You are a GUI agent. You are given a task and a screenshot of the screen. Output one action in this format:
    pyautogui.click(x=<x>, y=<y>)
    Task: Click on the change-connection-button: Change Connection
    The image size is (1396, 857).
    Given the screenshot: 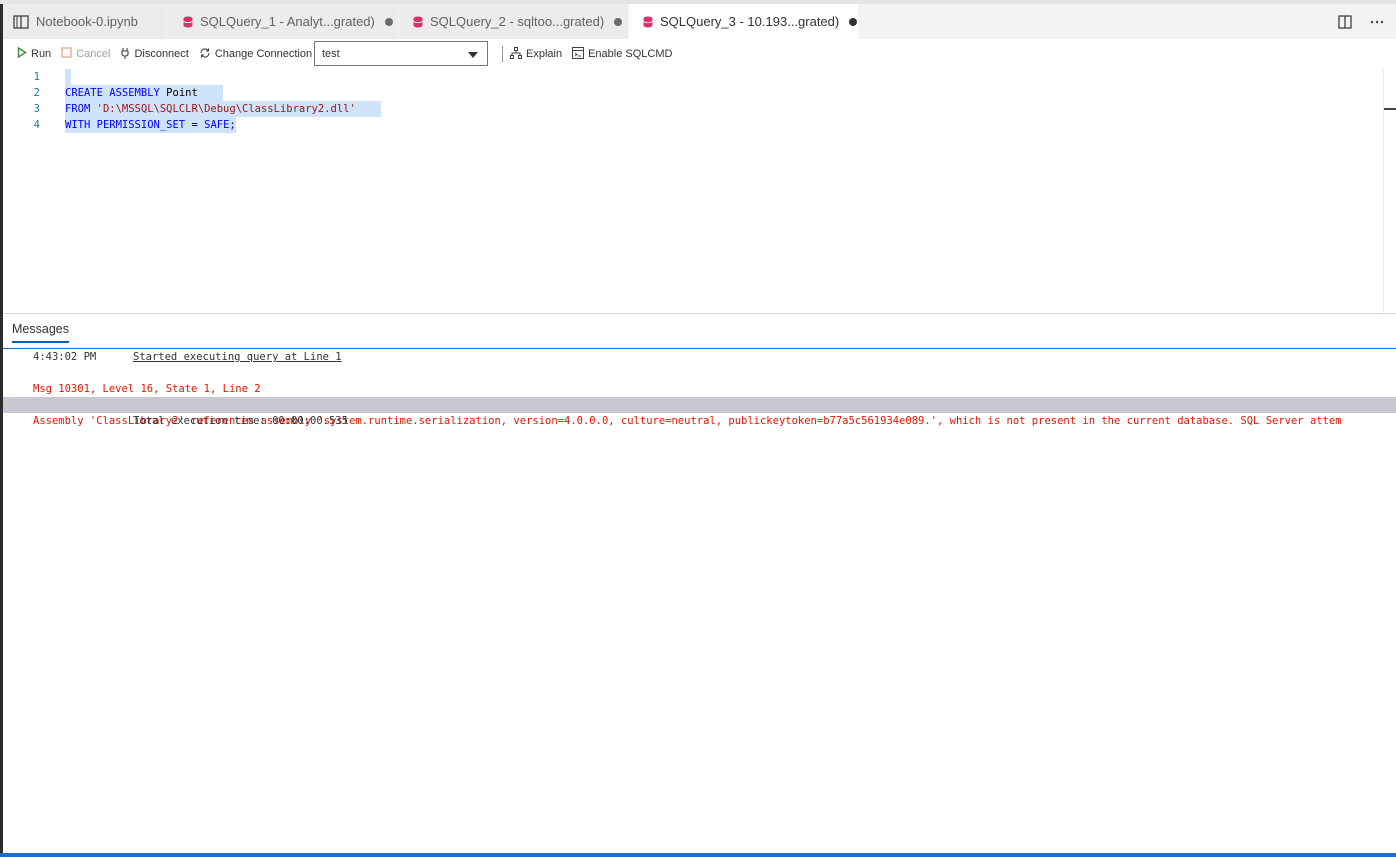 What is the action you would take?
    pyautogui.click(x=255, y=54)
    